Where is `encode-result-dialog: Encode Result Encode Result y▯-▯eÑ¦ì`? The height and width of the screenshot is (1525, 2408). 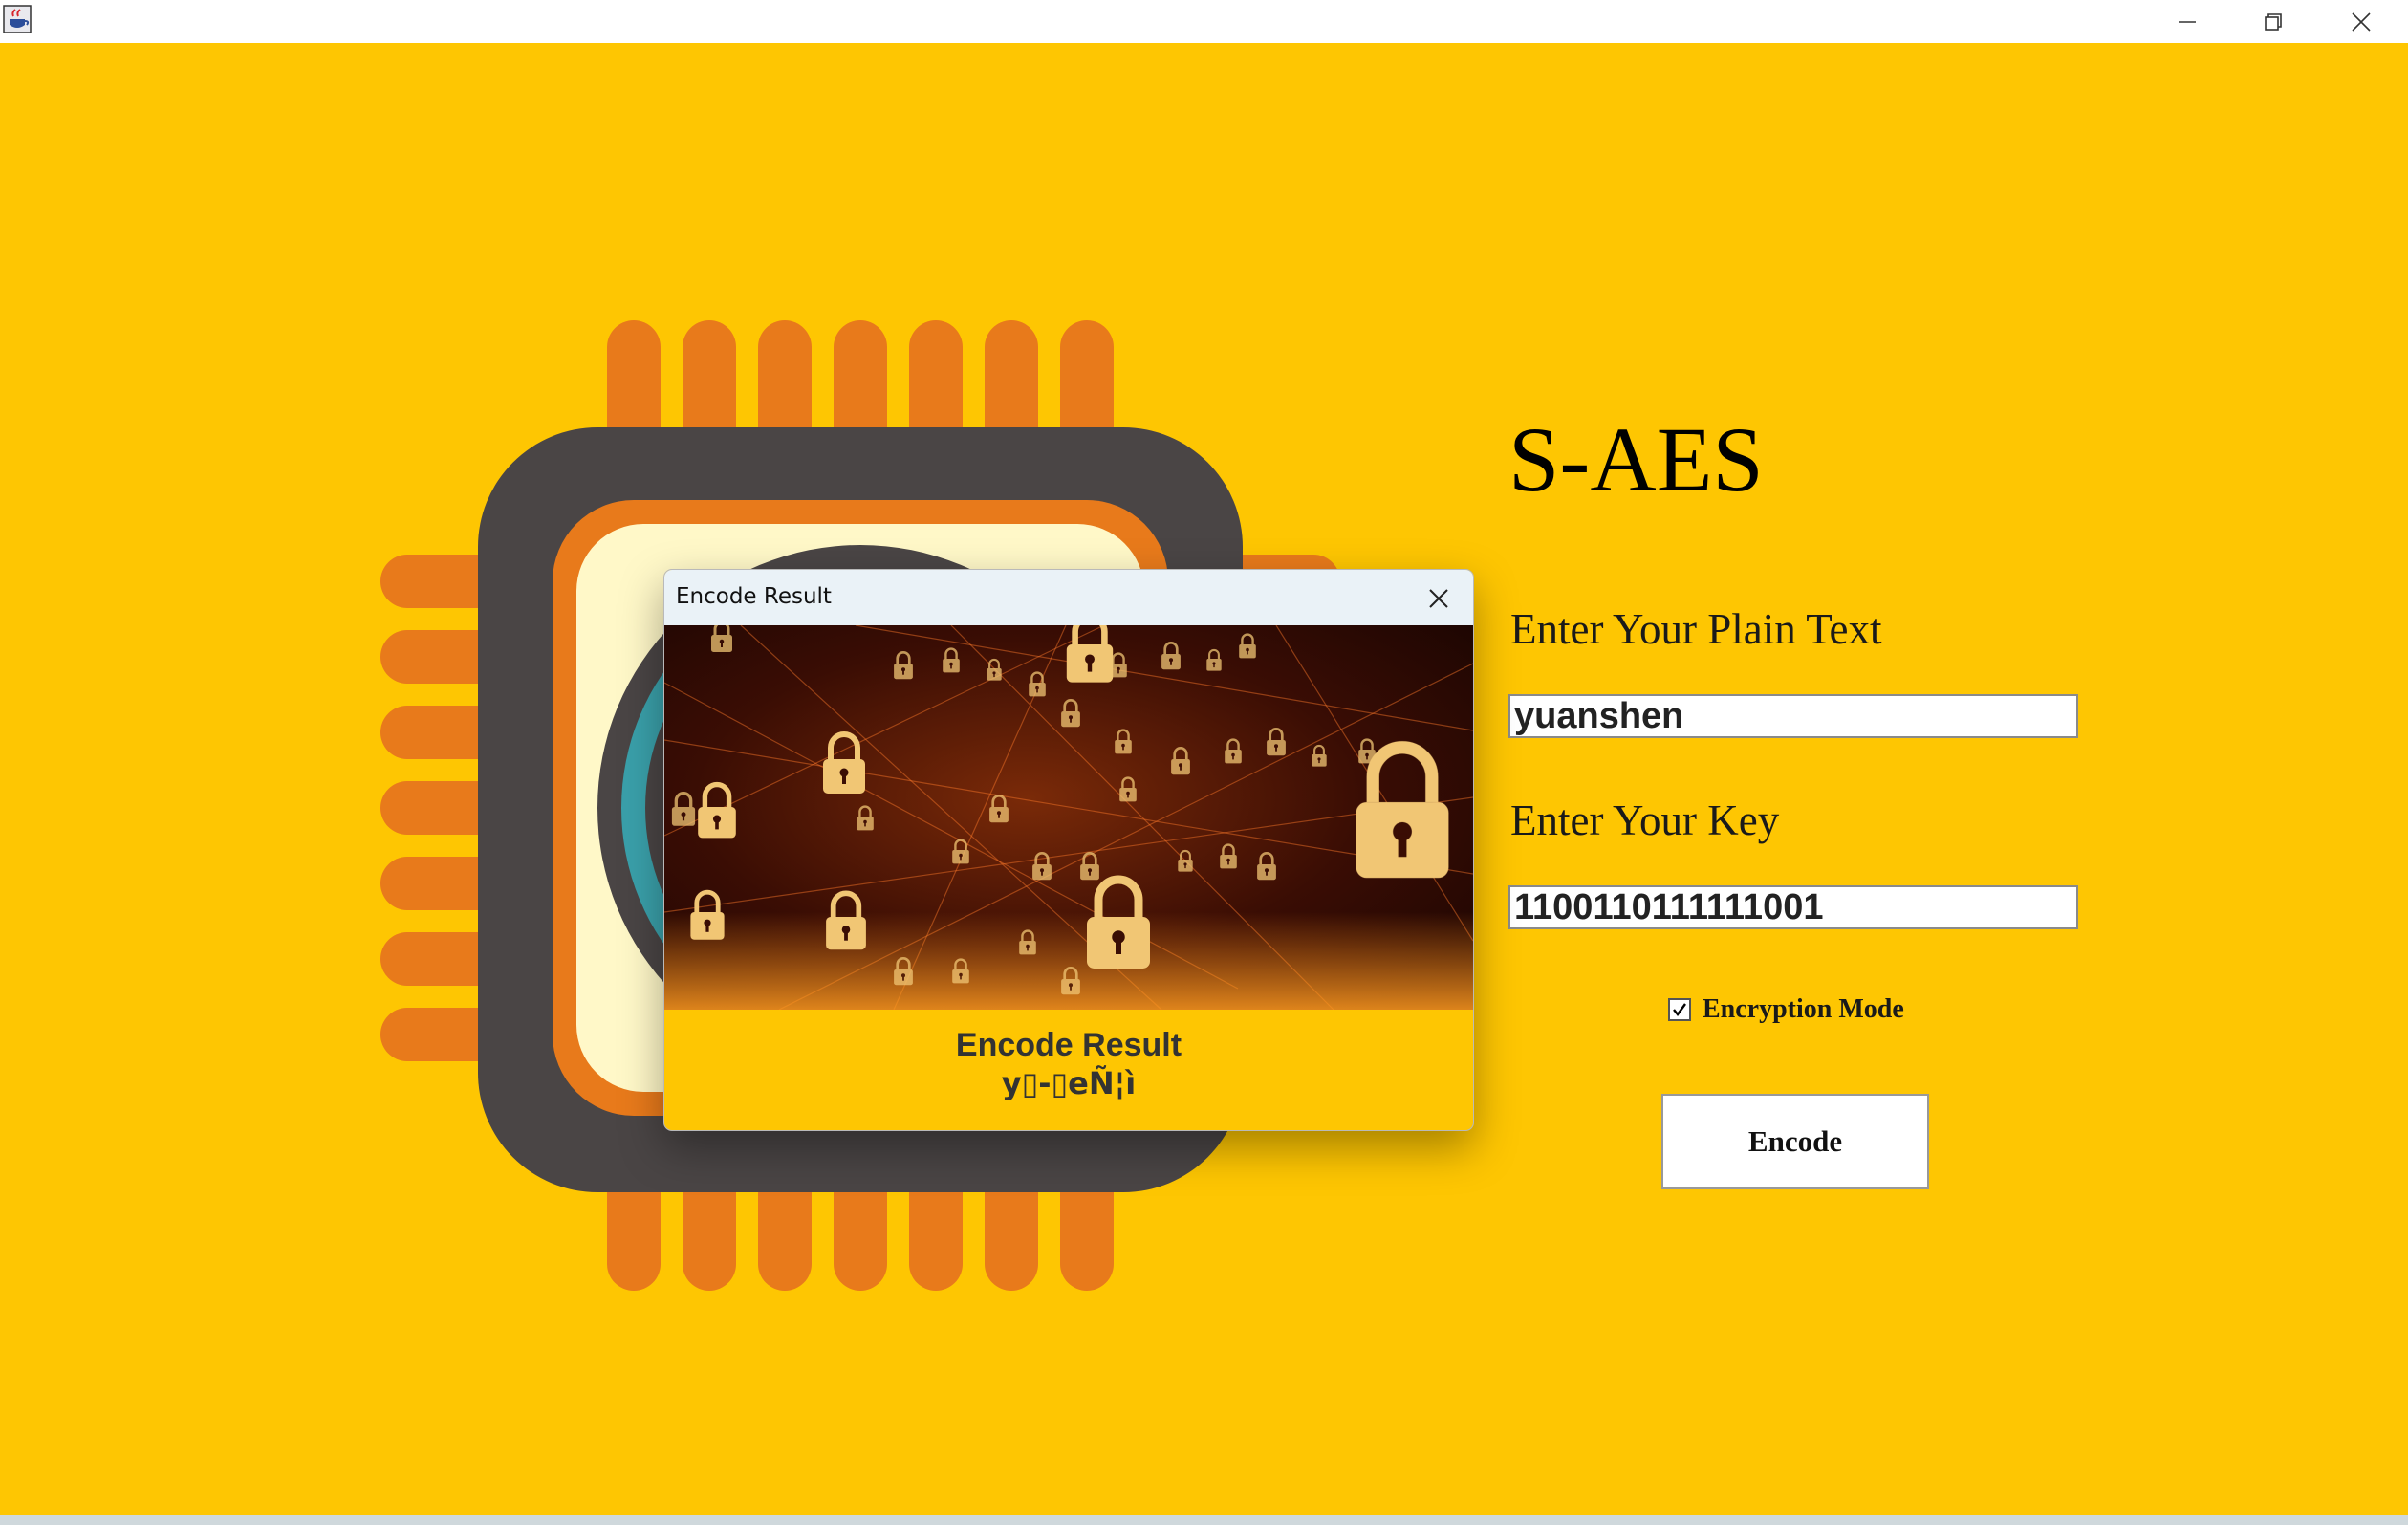 encode-result-dialog: Encode Result Encode Result y▯-▯eÑ¦ì is located at coordinates (1068, 850).